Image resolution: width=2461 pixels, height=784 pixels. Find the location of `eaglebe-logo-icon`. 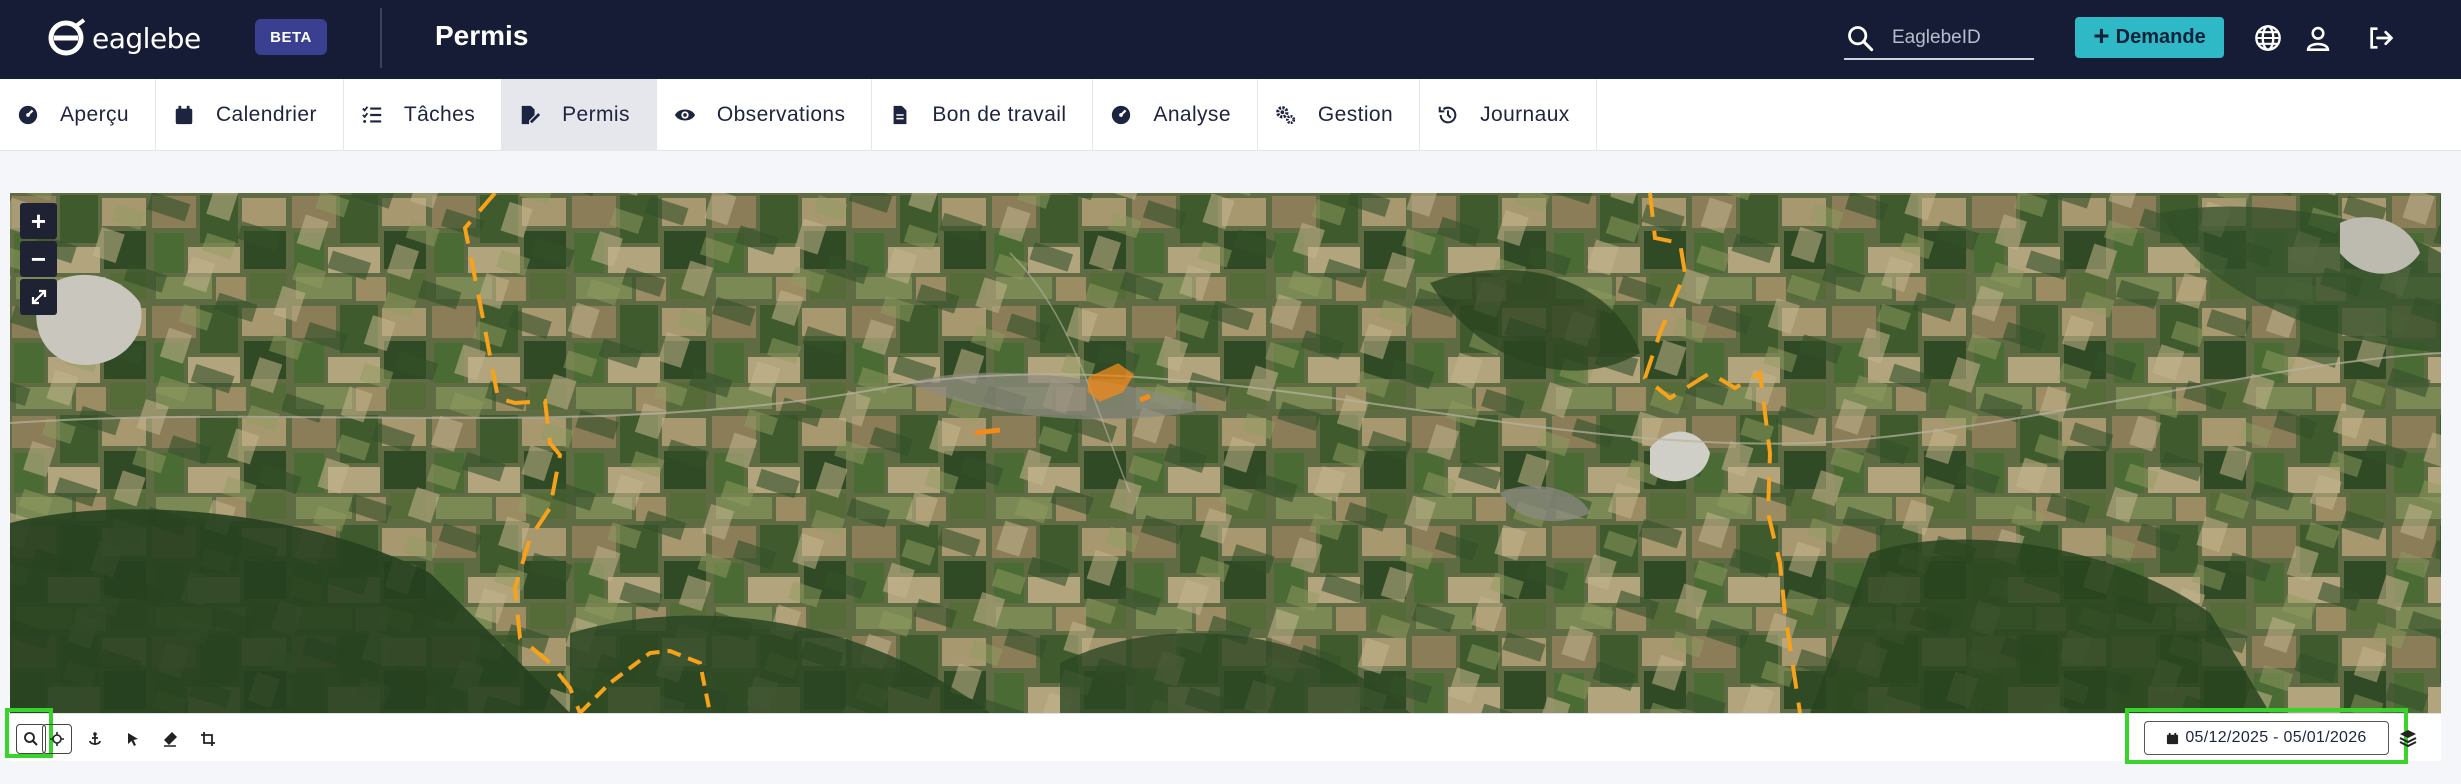

eaglebe-logo-icon is located at coordinates (67, 37).